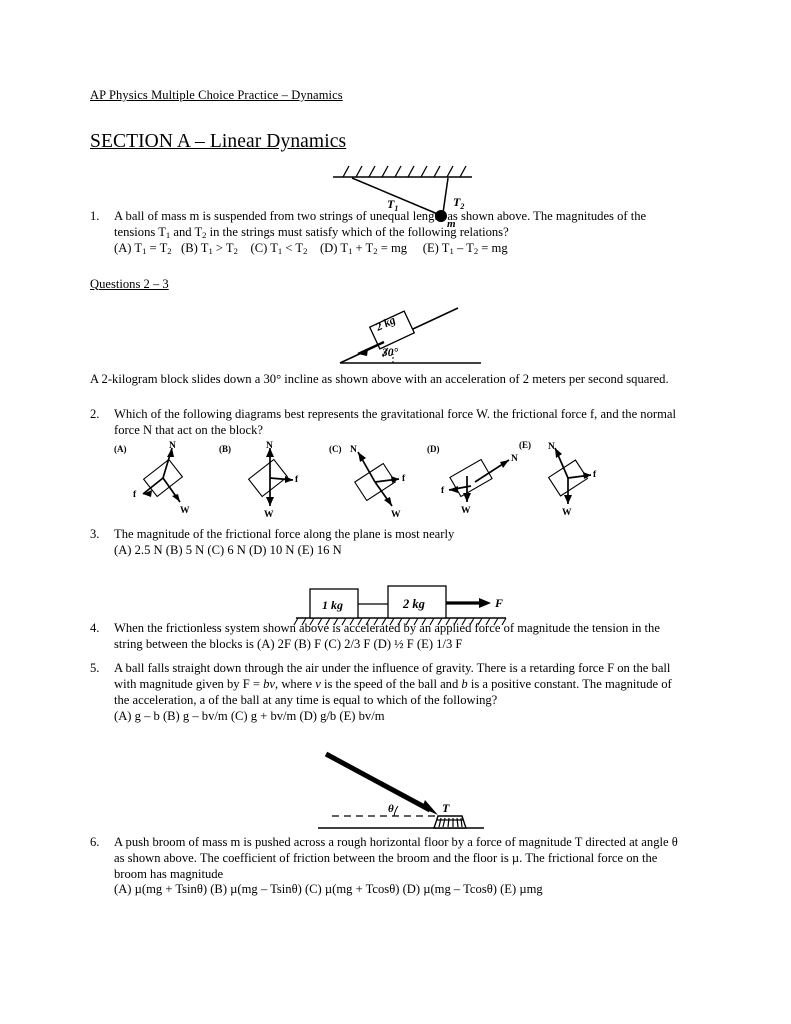  What do you see at coordinates (396, 515) in the screenshot?
I see `fbd-c-weight-label: W` at bounding box center [396, 515].